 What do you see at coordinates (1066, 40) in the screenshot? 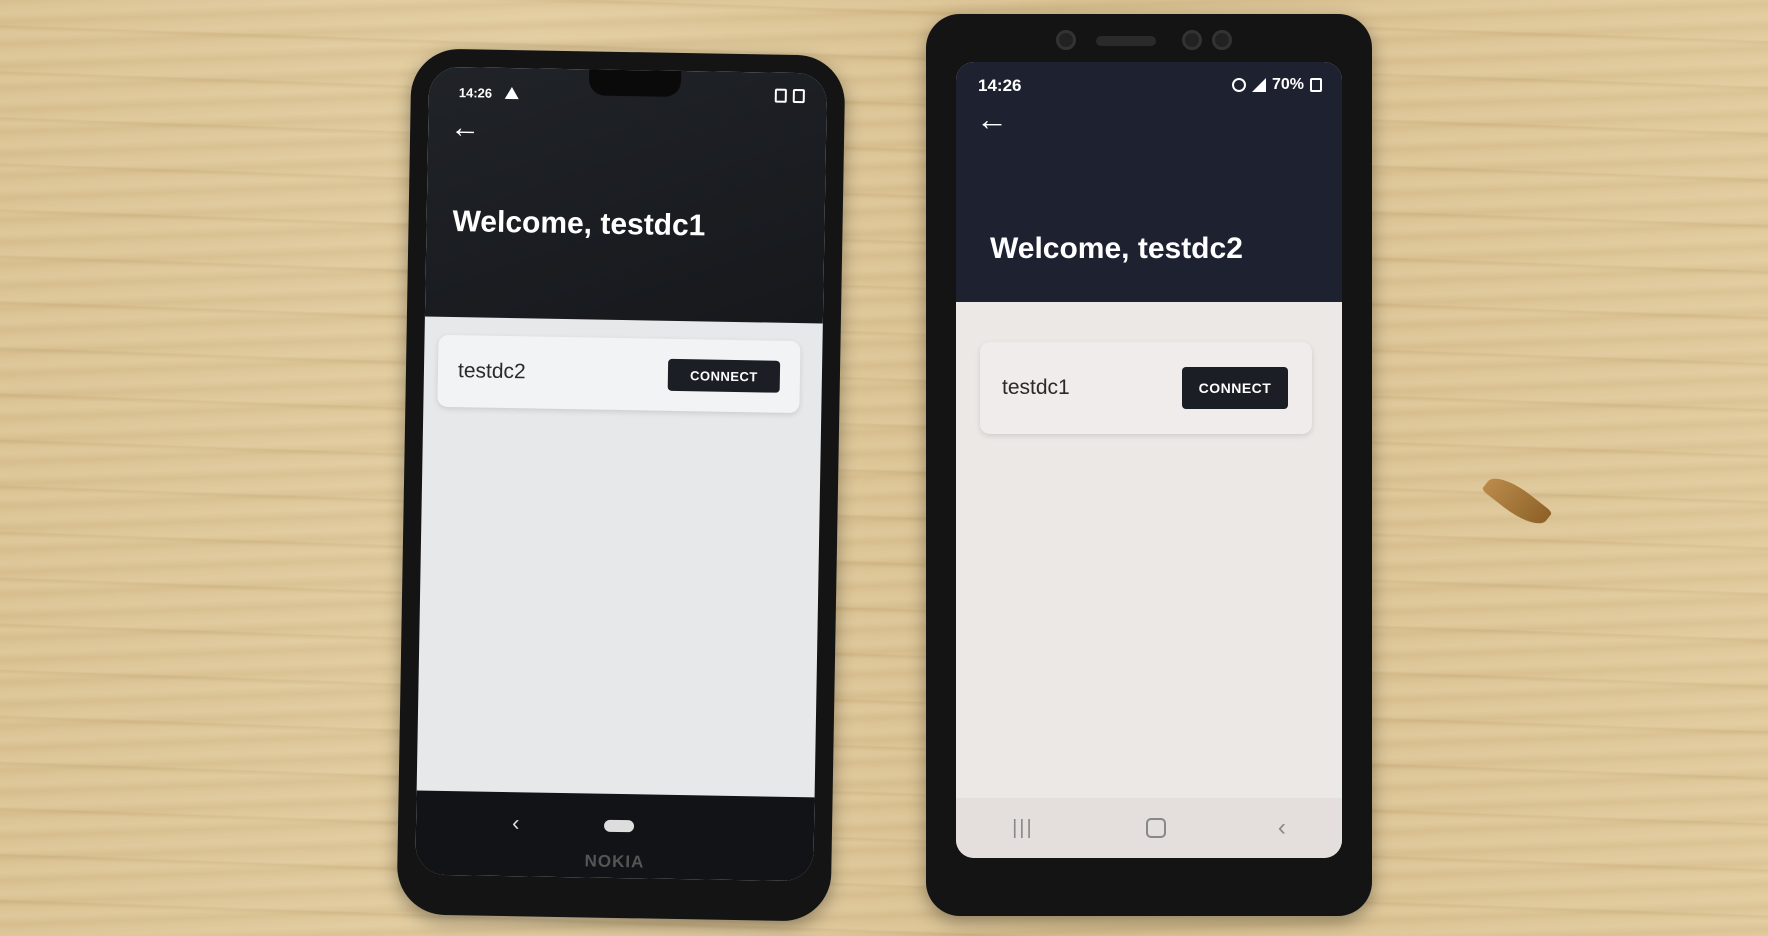
I see `front-camera-icon` at bounding box center [1066, 40].